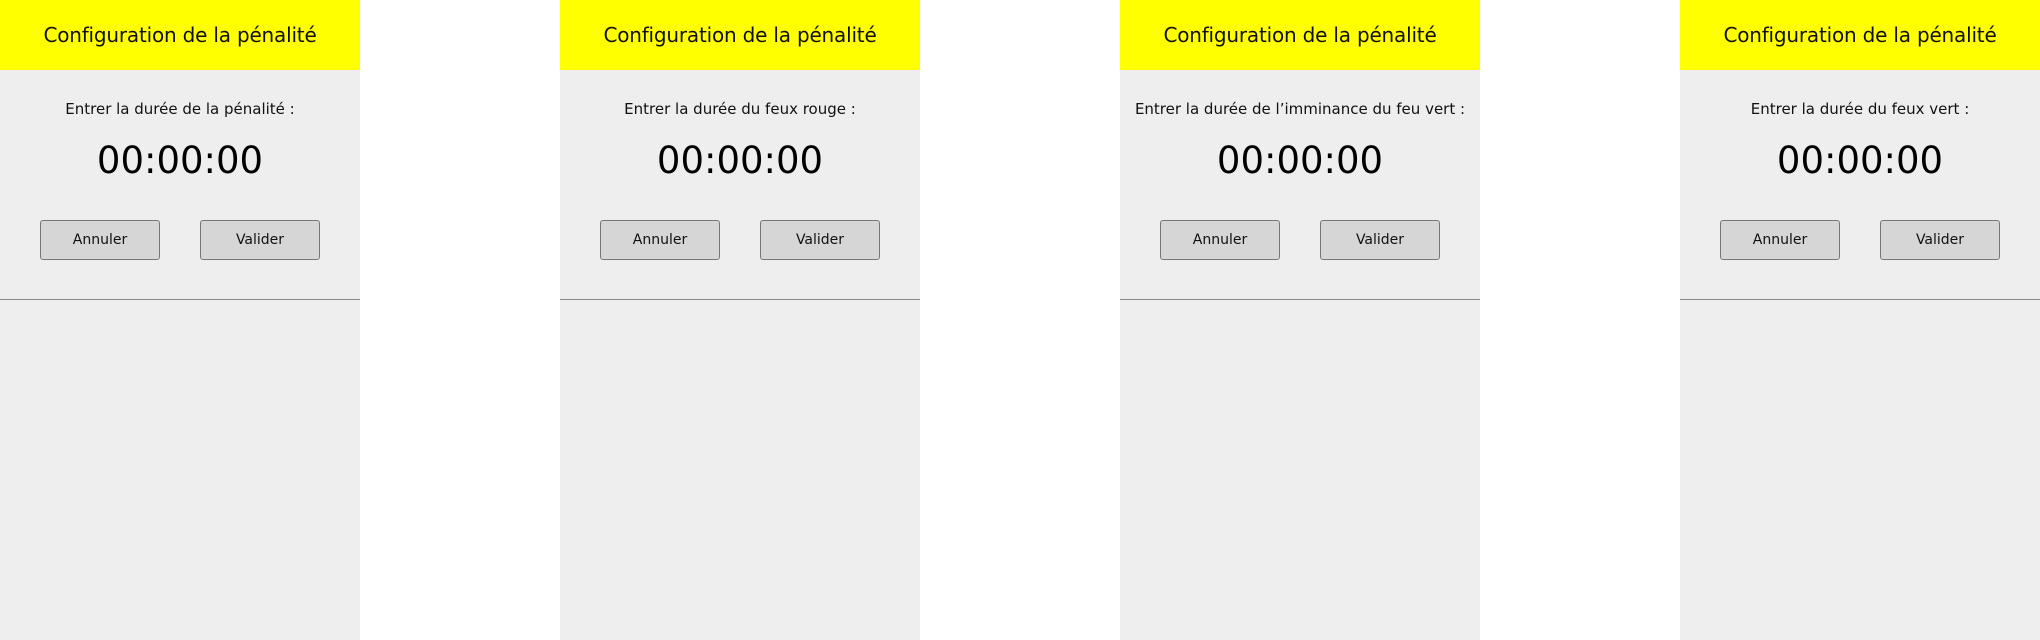 The width and height of the screenshot is (2040, 640). What do you see at coordinates (740, 109) in the screenshot?
I see `duration-prompt: Entrer la durée du feux rouge :` at bounding box center [740, 109].